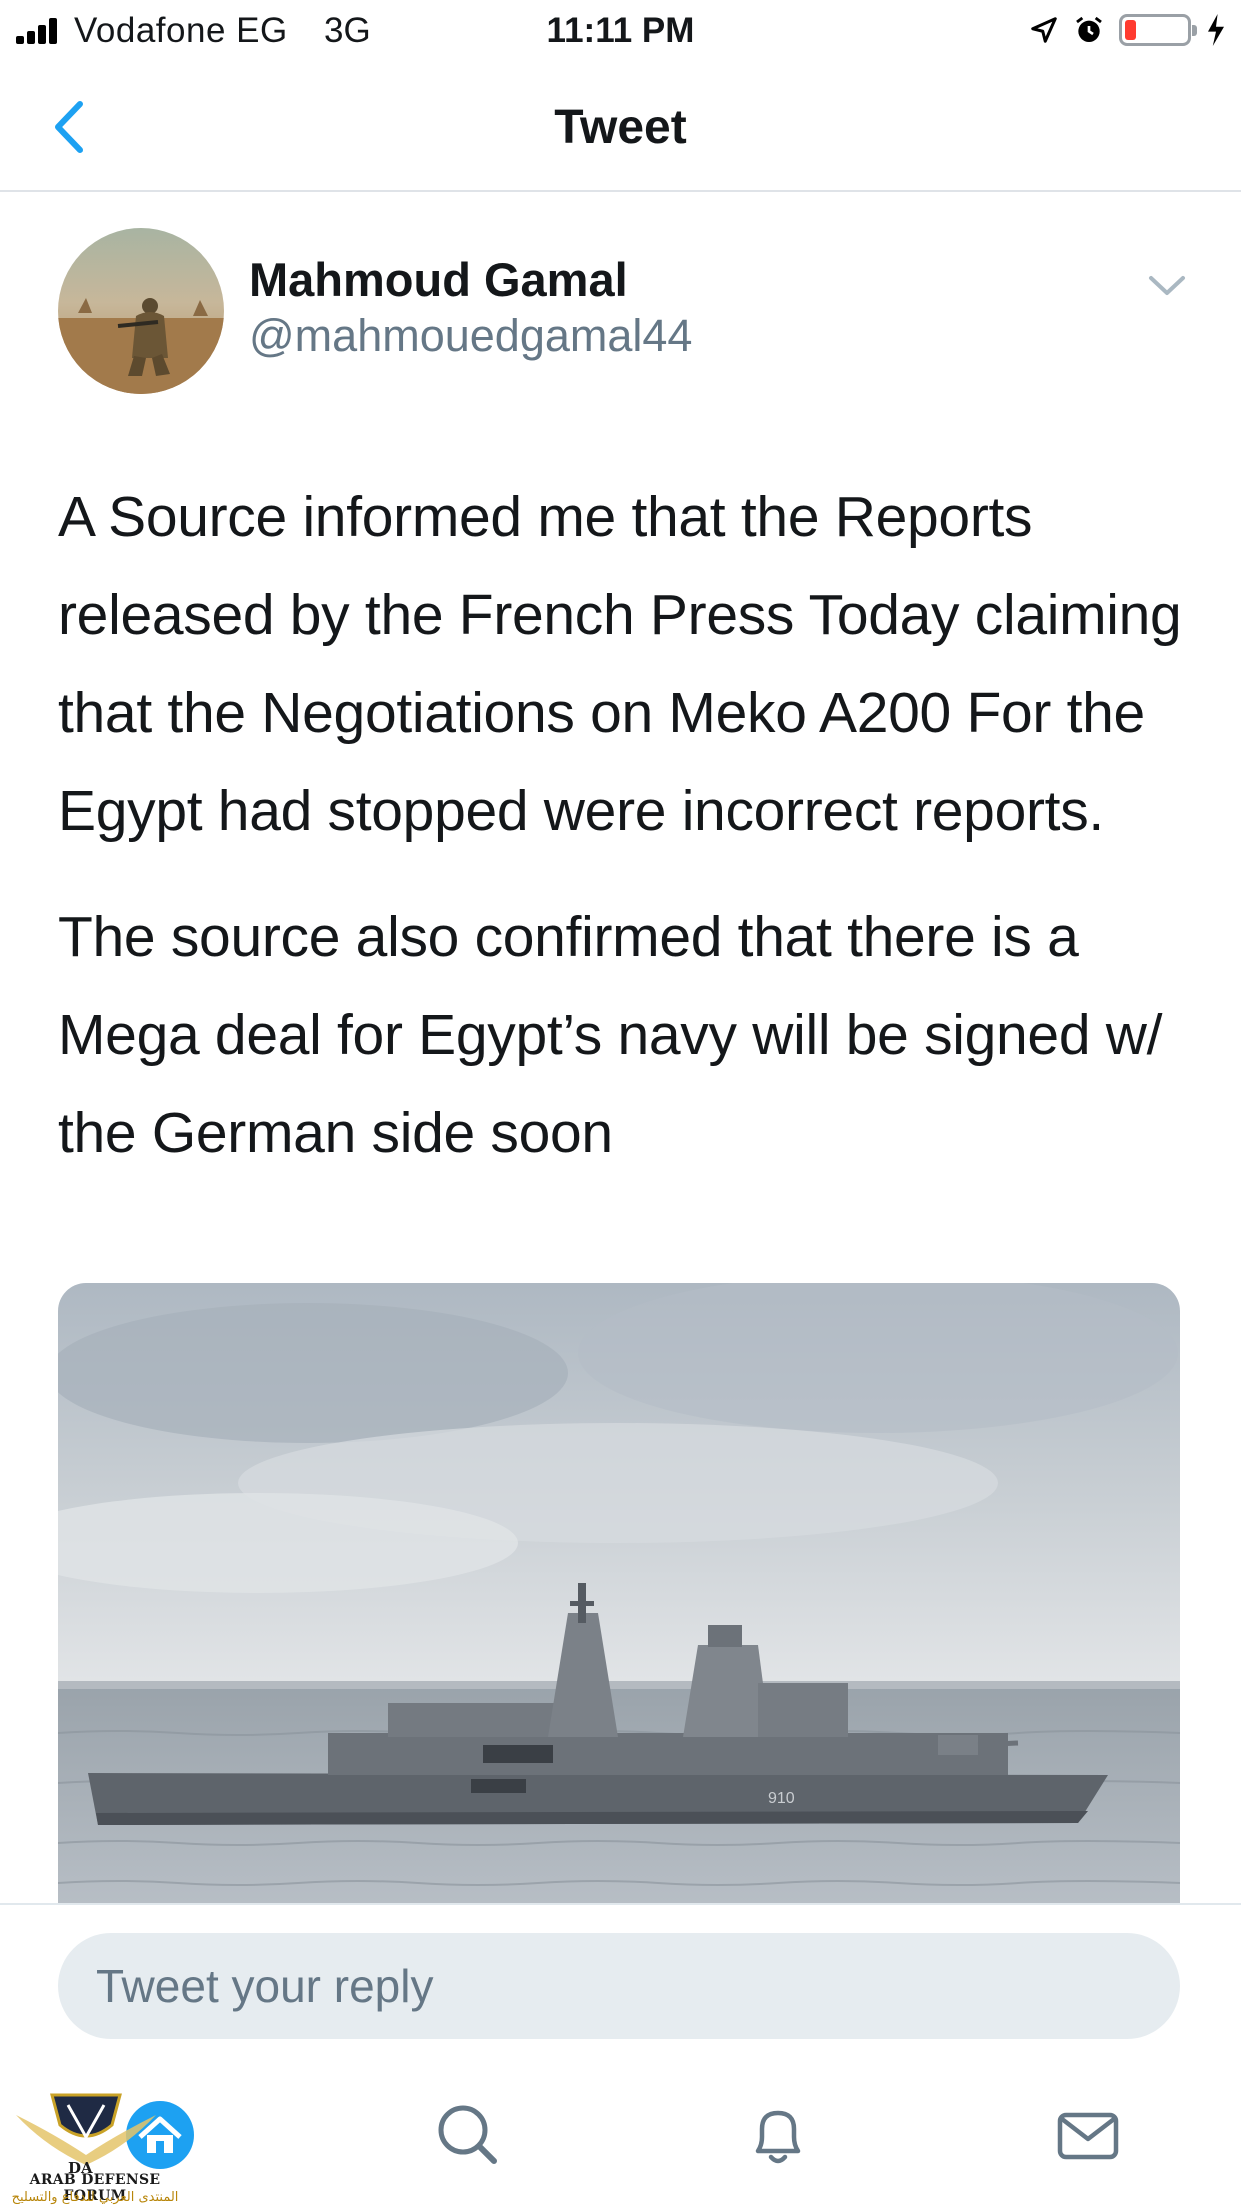 Image resolution: width=1241 pixels, height=2208 pixels. Describe the element at coordinates (470, 336) in the screenshot. I see `author-handle: @mahmouedgamal44` at that location.